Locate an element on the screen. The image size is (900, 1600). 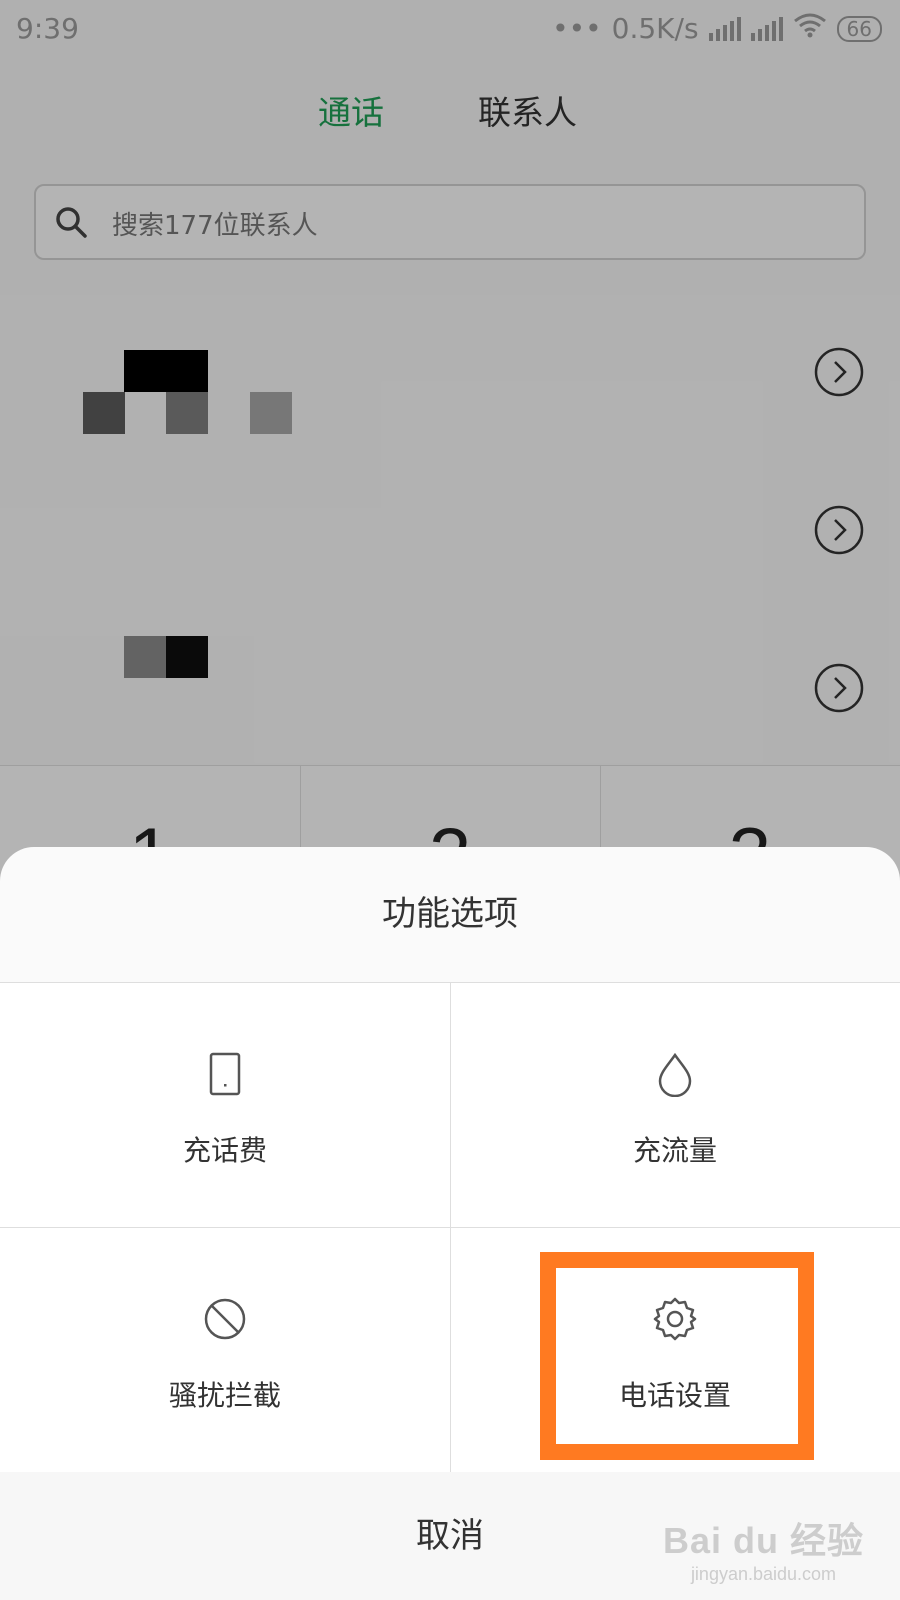
option-label: 电话设置 is located at coordinates (674, 1395).